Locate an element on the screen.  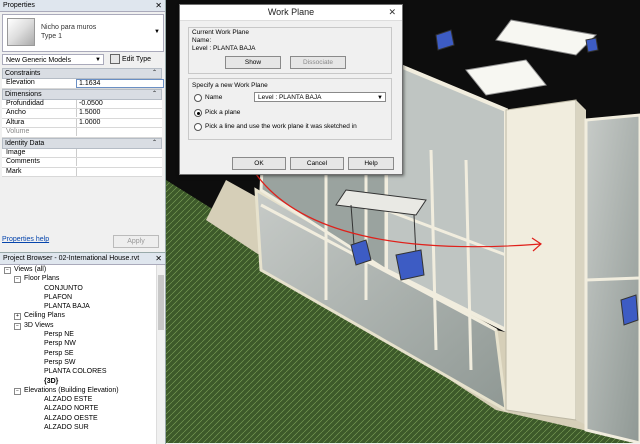
type-family-label: Nicho para muros is located at coordinates (69, 27).